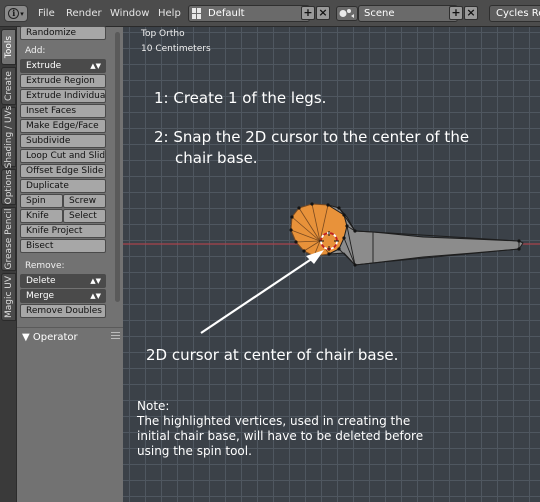  What do you see at coordinates (45, 266) in the screenshot?
I see `remove-section-label: Remove:` at bounding box center [45, 266].